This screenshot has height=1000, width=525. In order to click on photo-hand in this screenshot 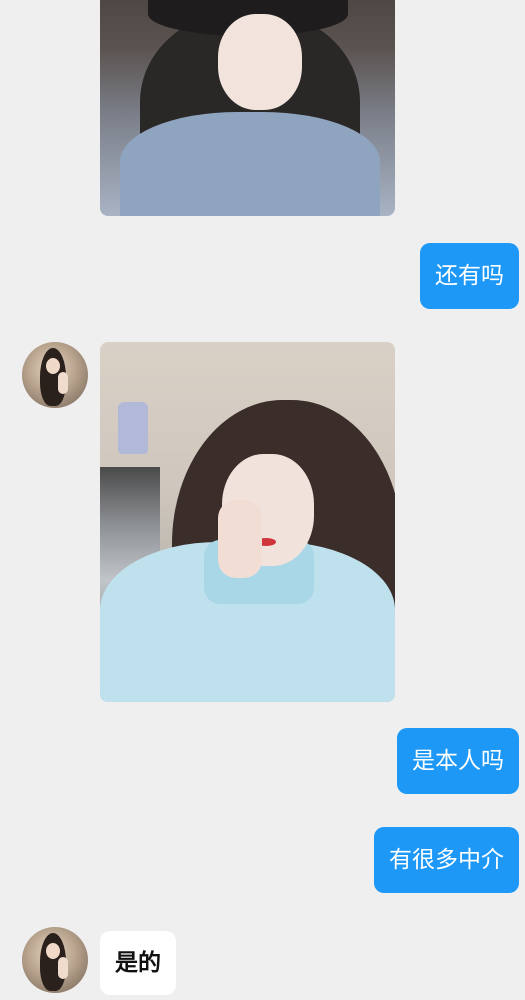, I will do `click(240, 539)`.